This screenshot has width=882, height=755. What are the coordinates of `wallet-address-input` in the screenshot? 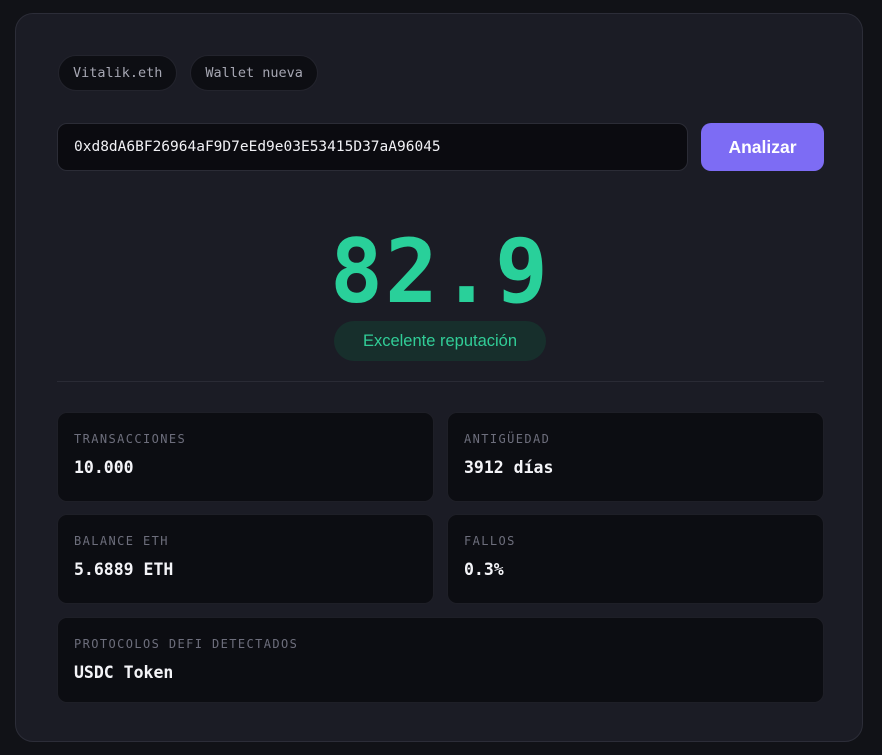 It's located at (372, 147).